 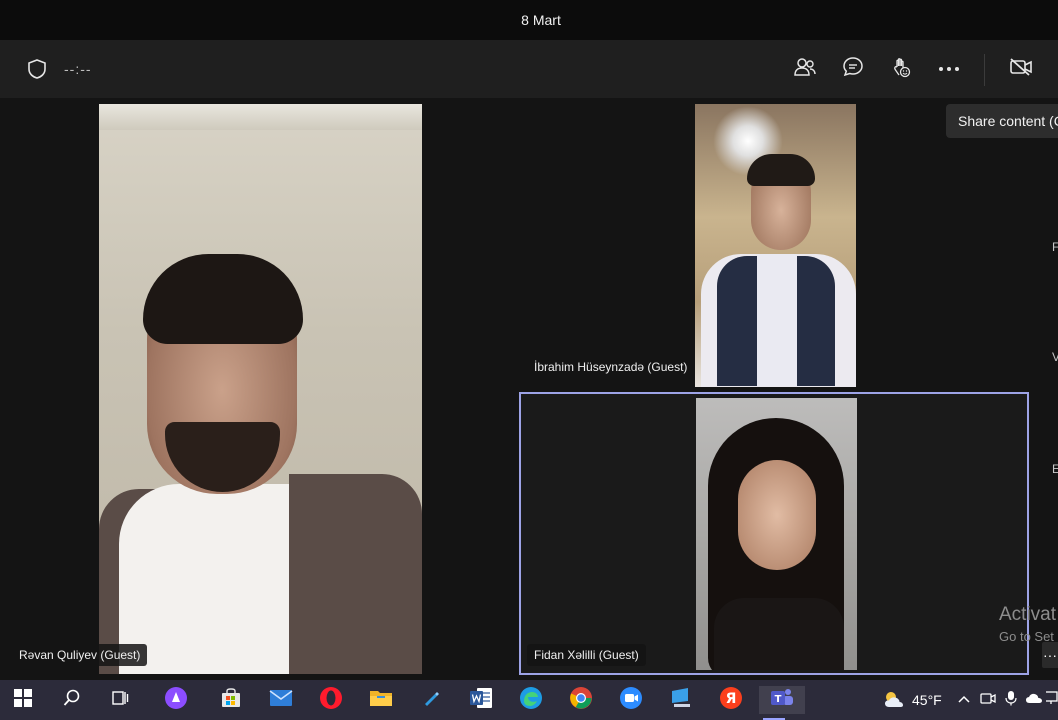 I want to click on opera-icon, so click(x=331, y=700).